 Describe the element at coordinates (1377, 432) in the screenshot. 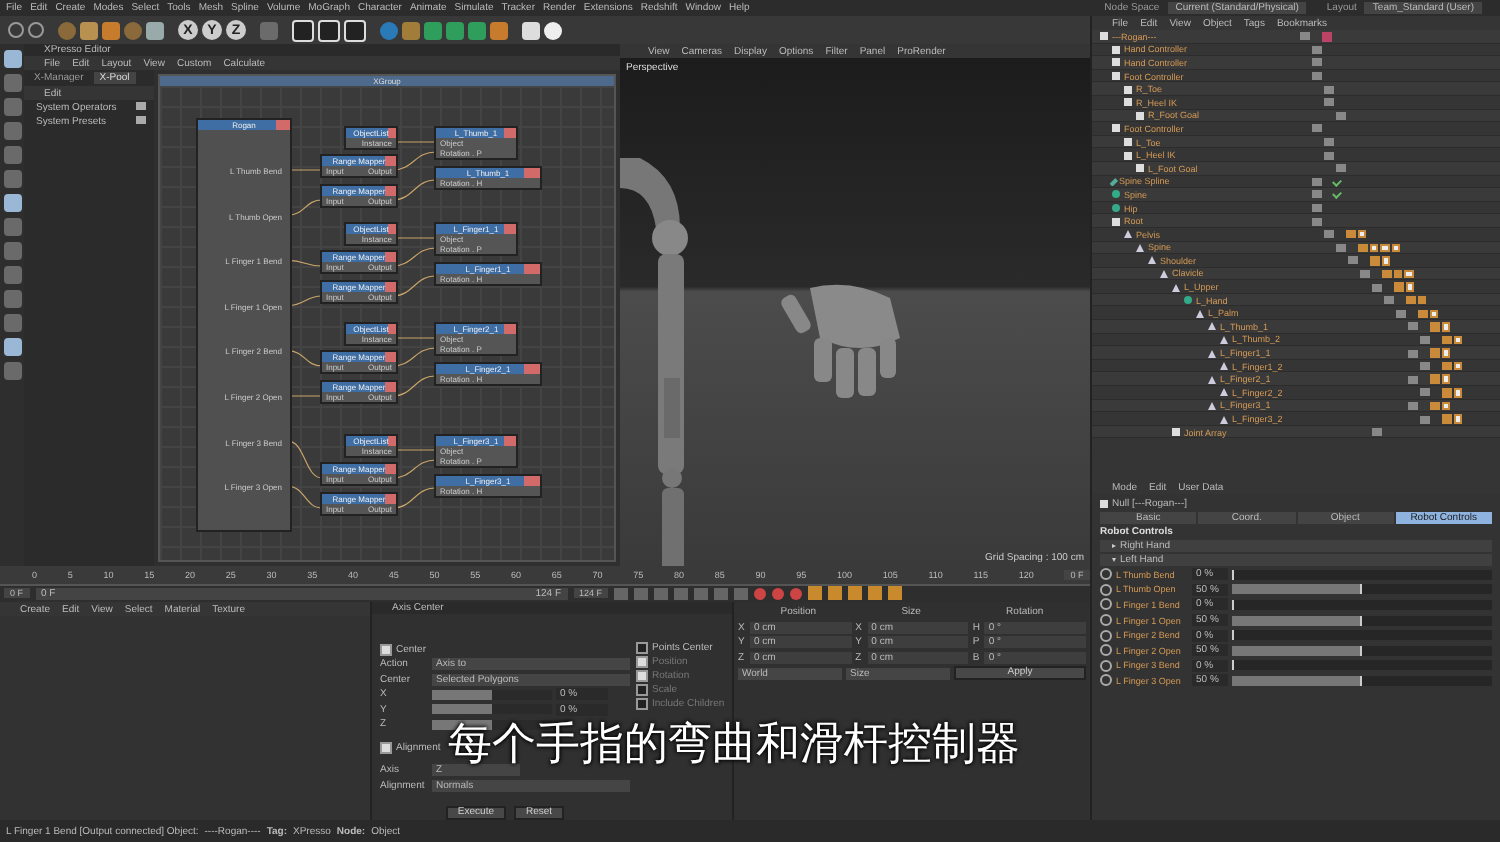

I see `visibility-icon` at that location.